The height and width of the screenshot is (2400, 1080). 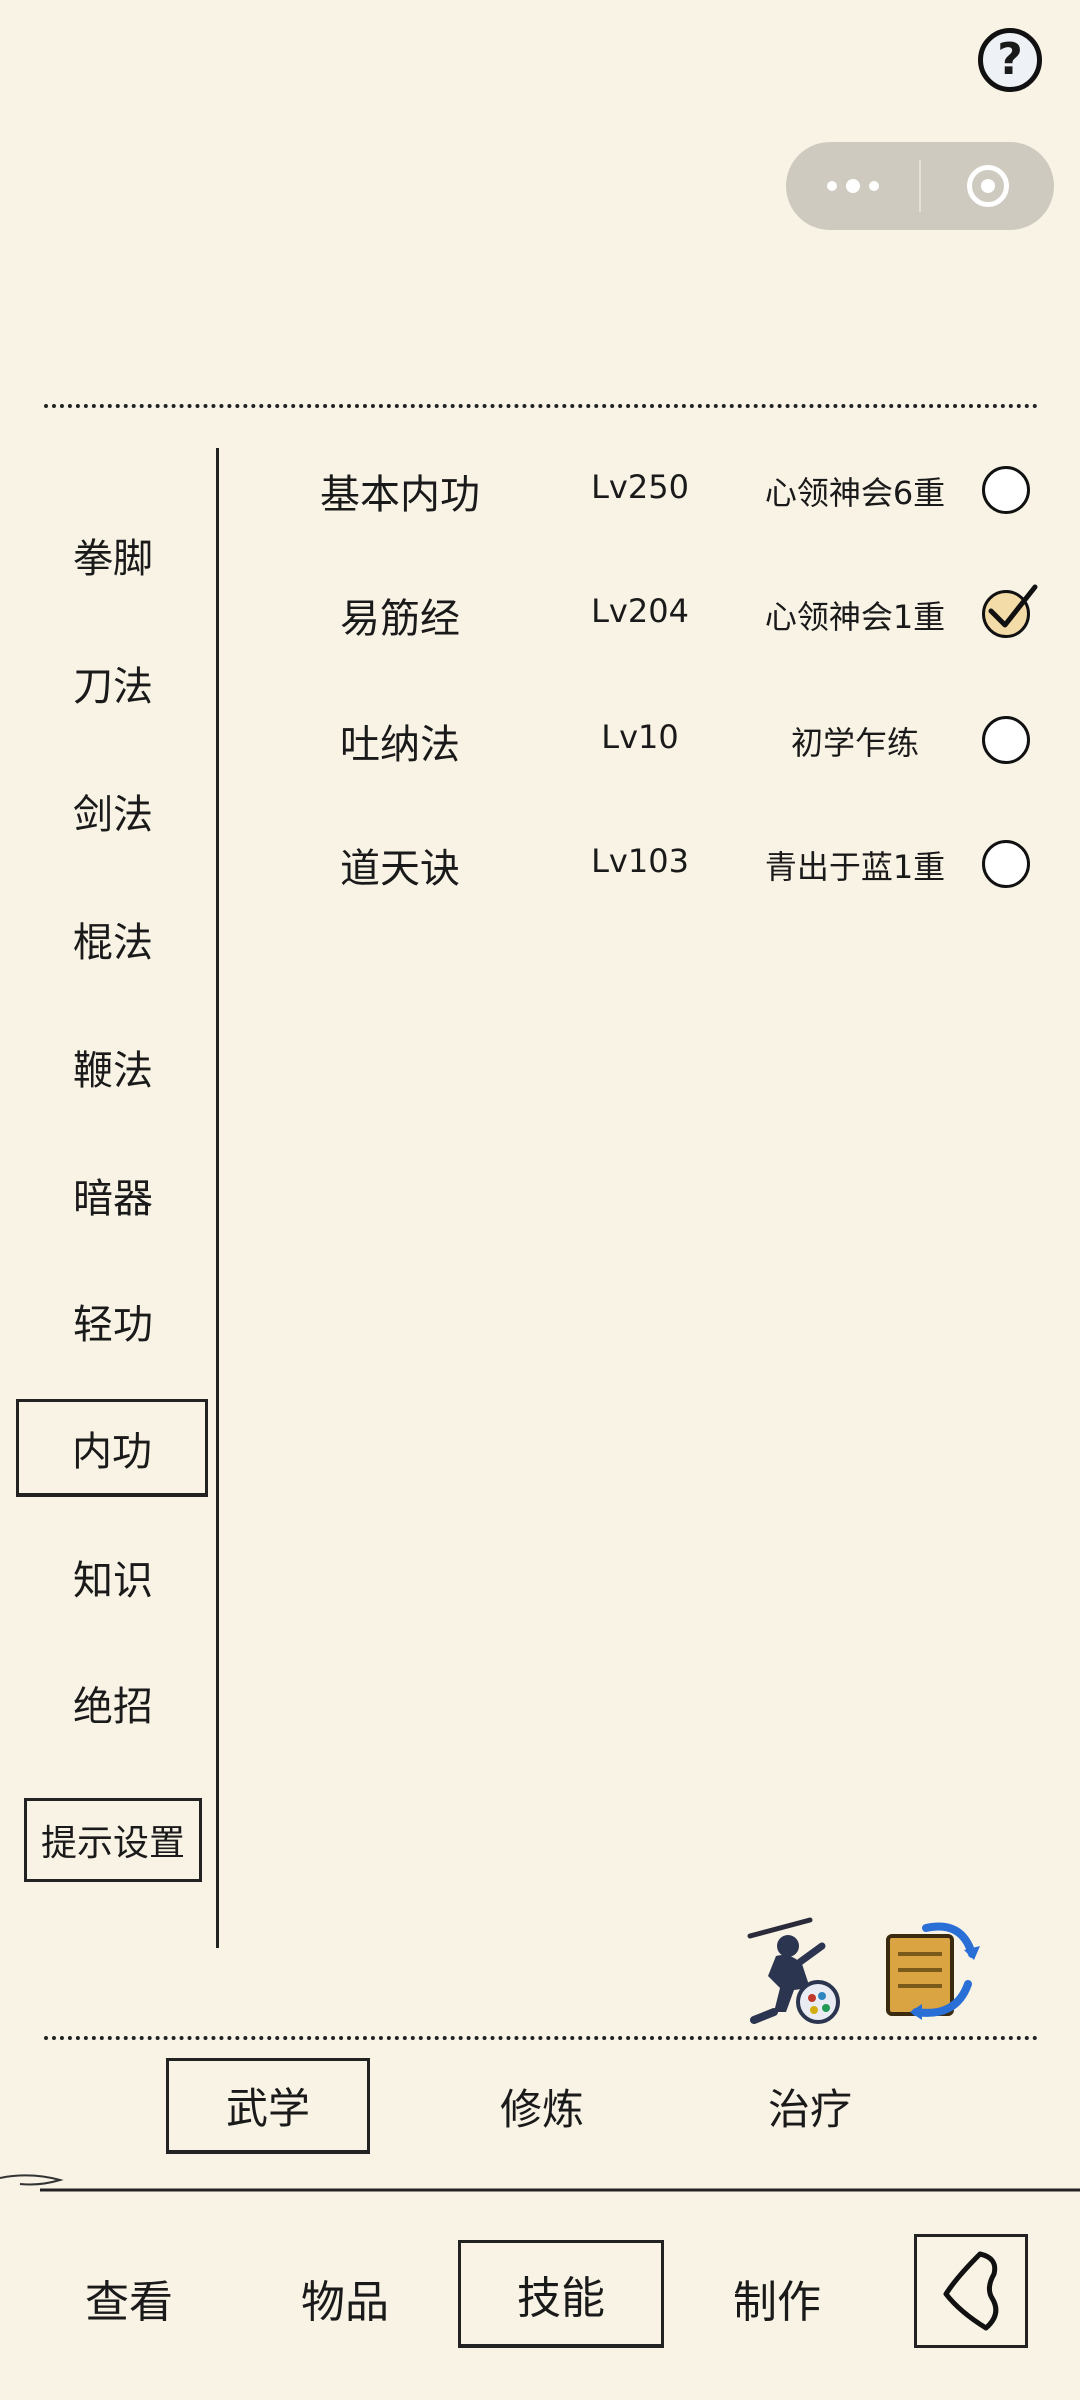 I want to click on skill-row: 易筋经 Lv204 心领神会1重, so click(x=645, y=612).